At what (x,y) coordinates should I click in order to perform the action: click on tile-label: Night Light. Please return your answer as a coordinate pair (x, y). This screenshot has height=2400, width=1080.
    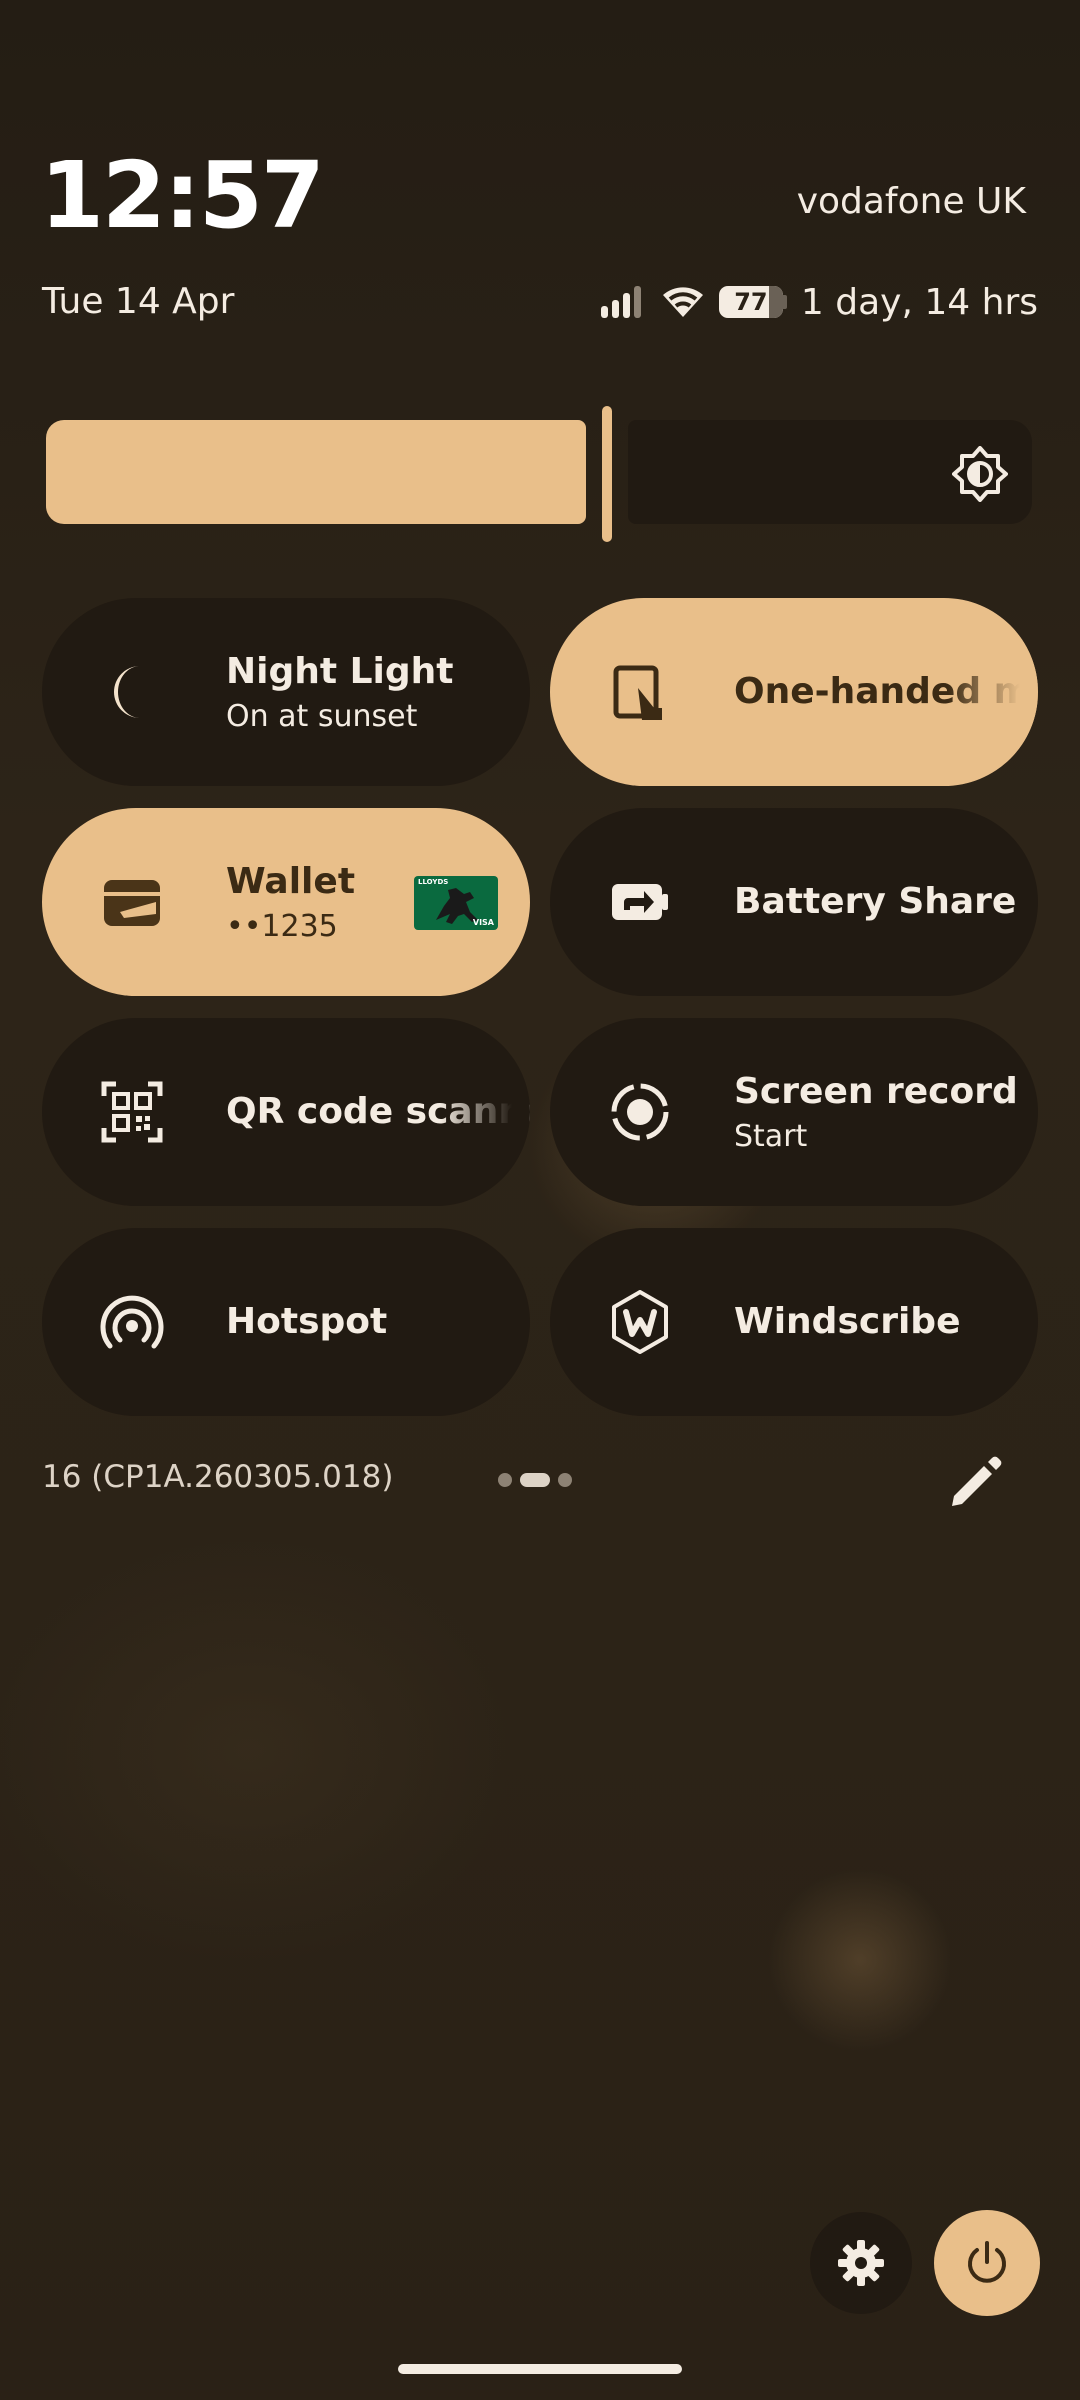
    Looking at the image, I should click on (340, 671).